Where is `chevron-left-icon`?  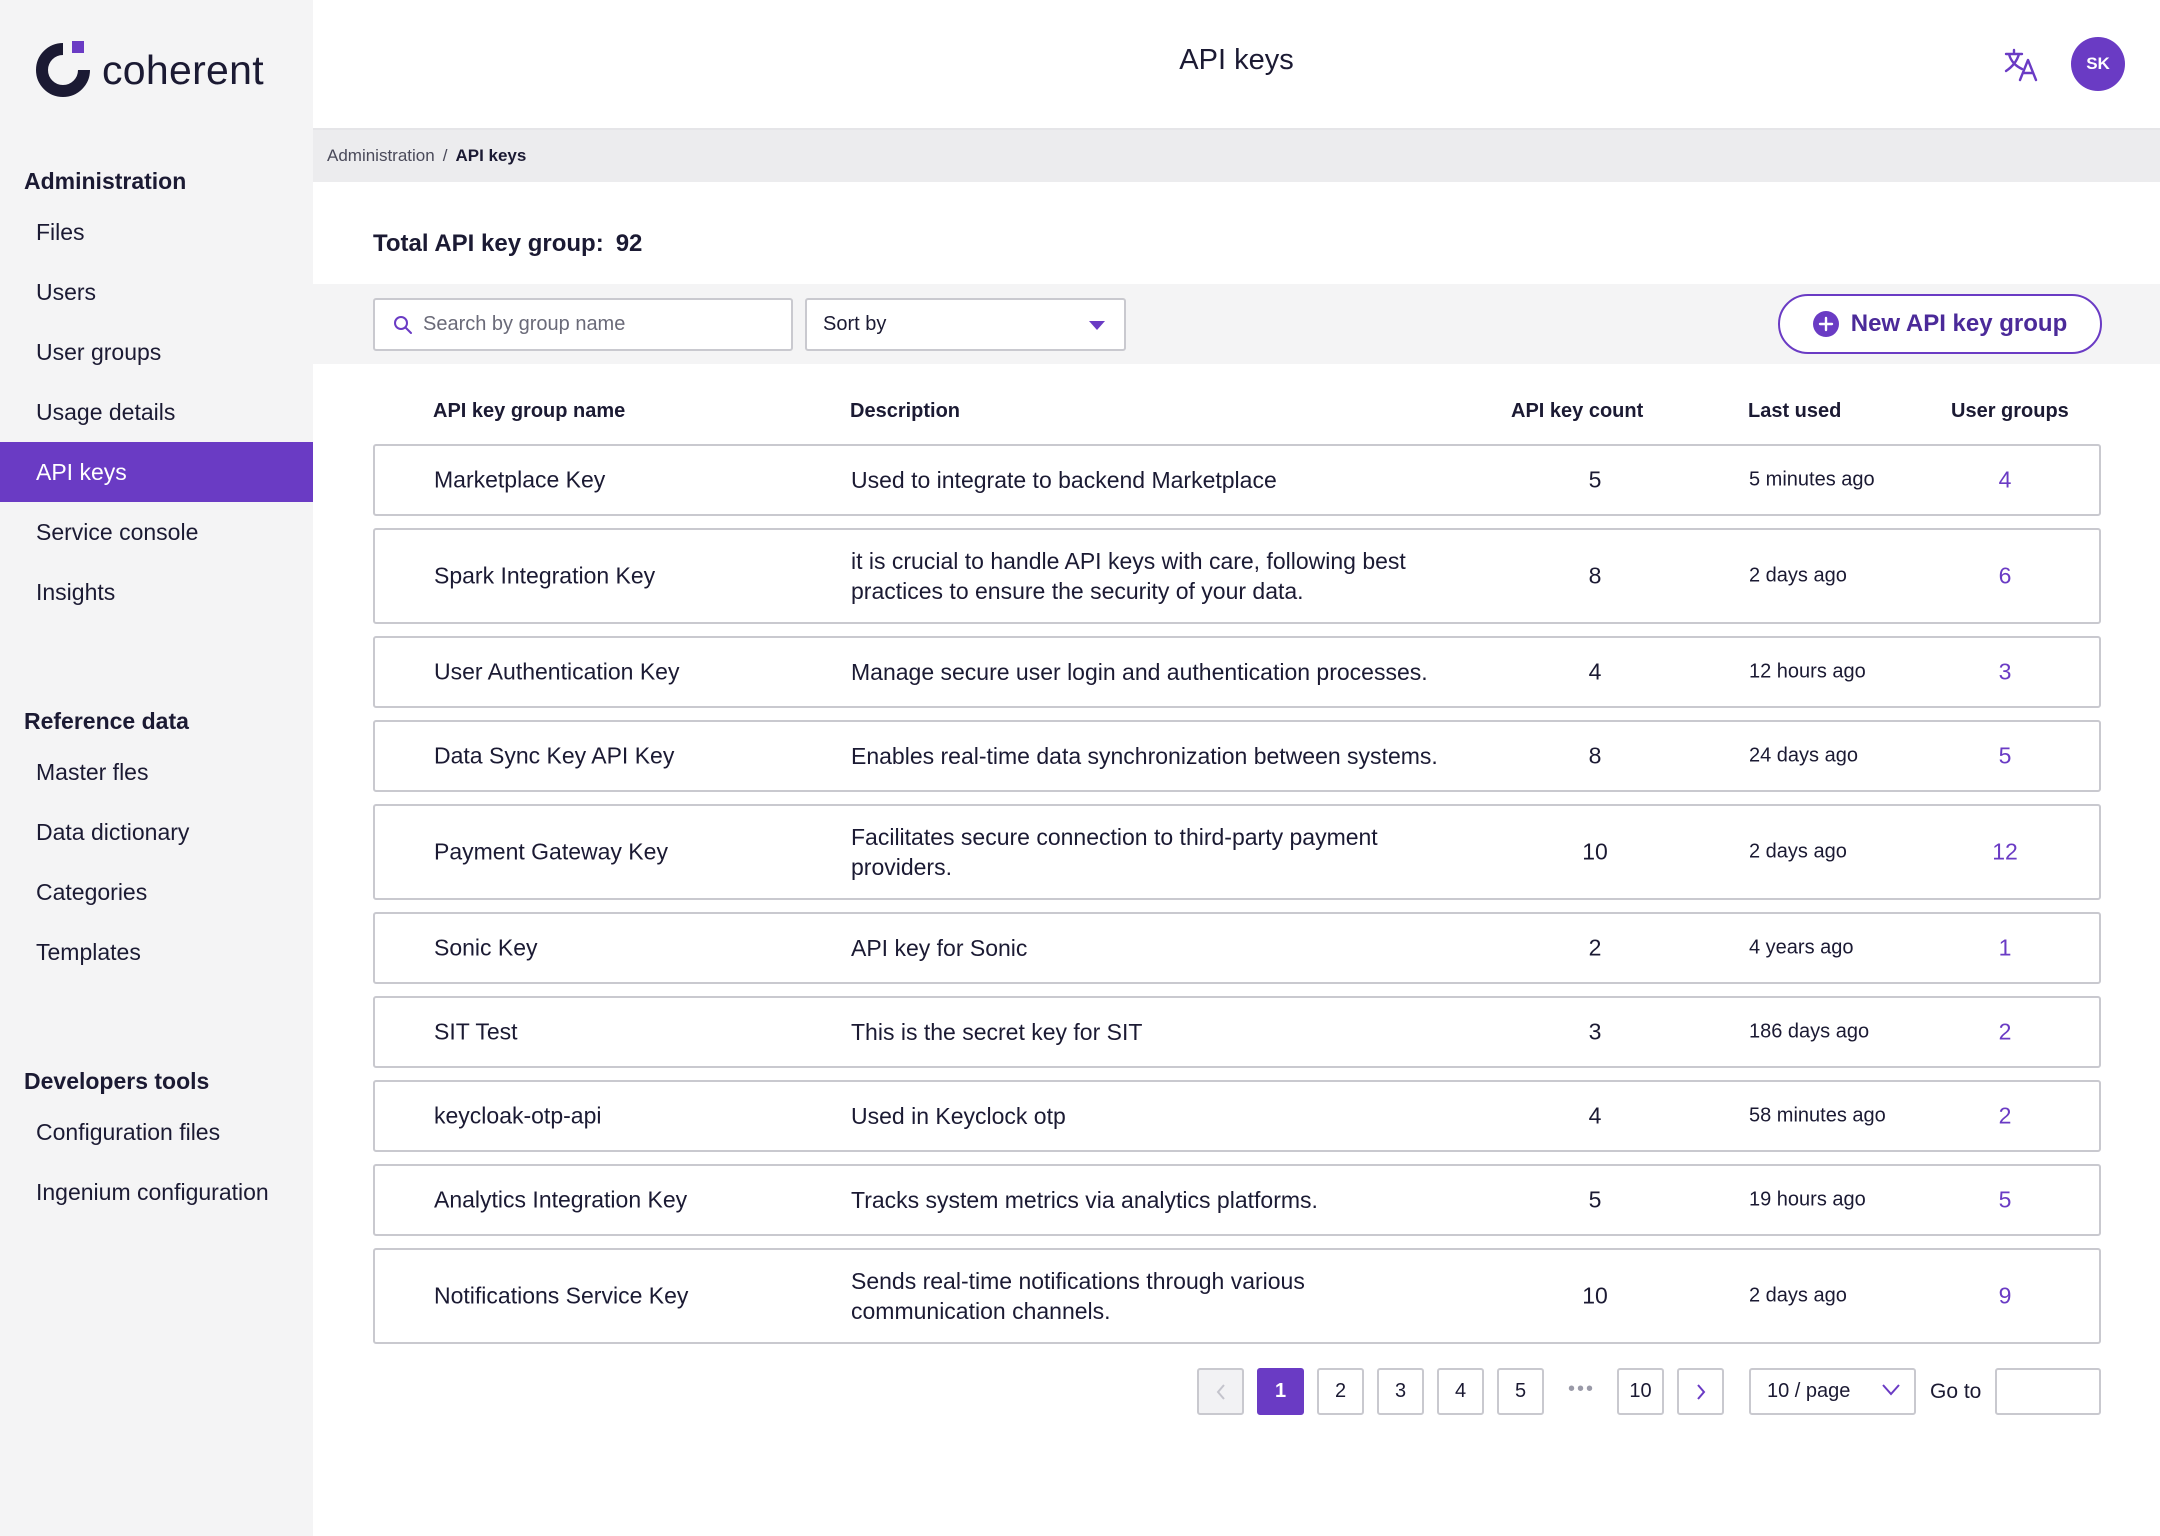 chevron-left-icon is located at coordinates (1220, 1392).